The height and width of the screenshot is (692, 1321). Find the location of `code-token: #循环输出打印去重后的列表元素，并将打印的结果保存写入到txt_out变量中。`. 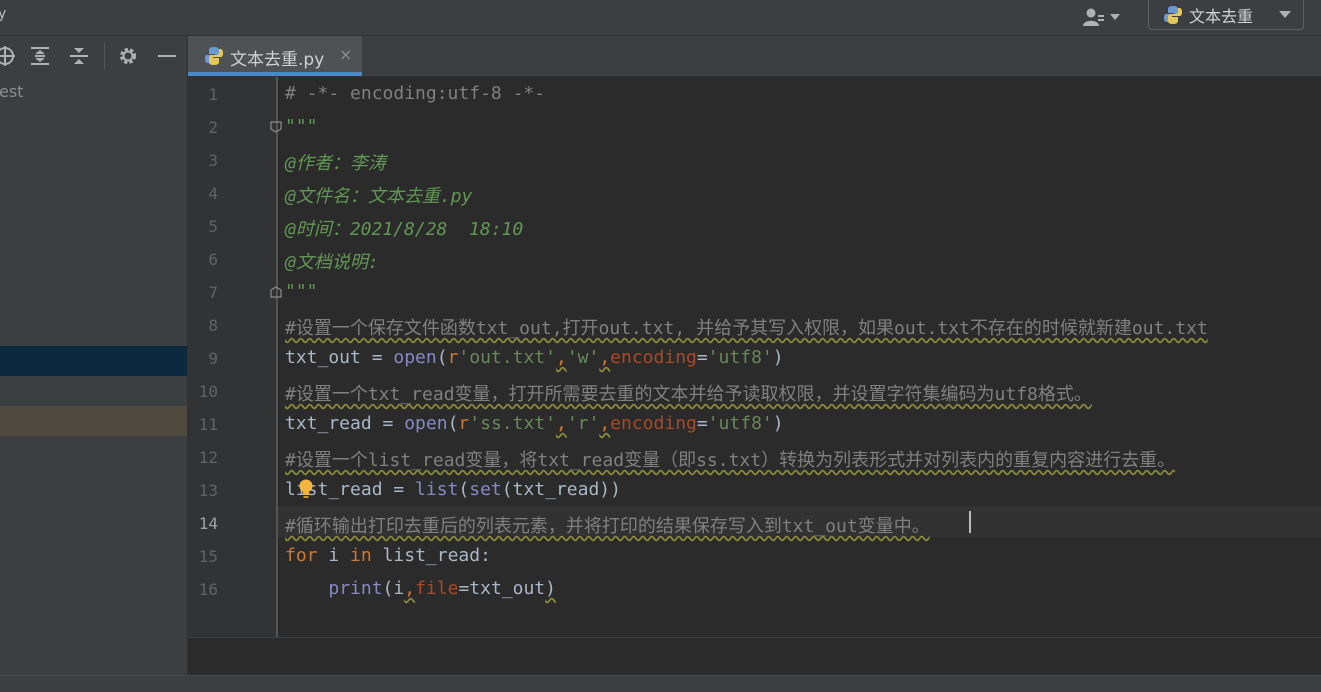

code-token: #循环输出打印去重后的列表元素，并将打印的结果保存写入到txt_out变量中。 is located at coordinates (607, 526).